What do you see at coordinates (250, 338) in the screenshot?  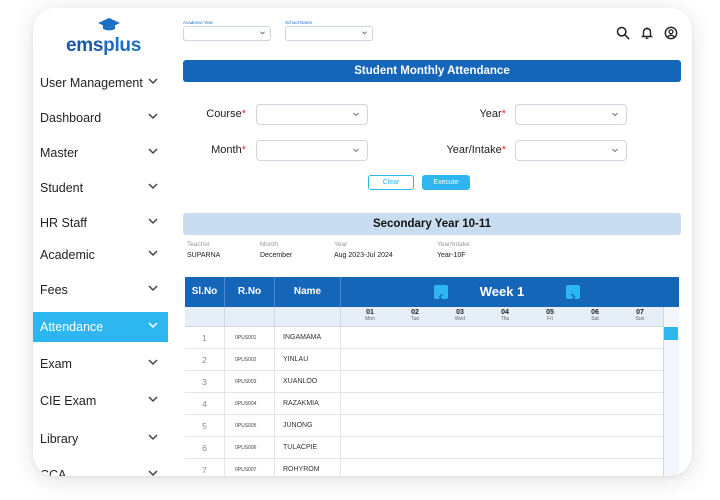 I see `cell-rno: 0PUS001` at bounding box center [250, 338].